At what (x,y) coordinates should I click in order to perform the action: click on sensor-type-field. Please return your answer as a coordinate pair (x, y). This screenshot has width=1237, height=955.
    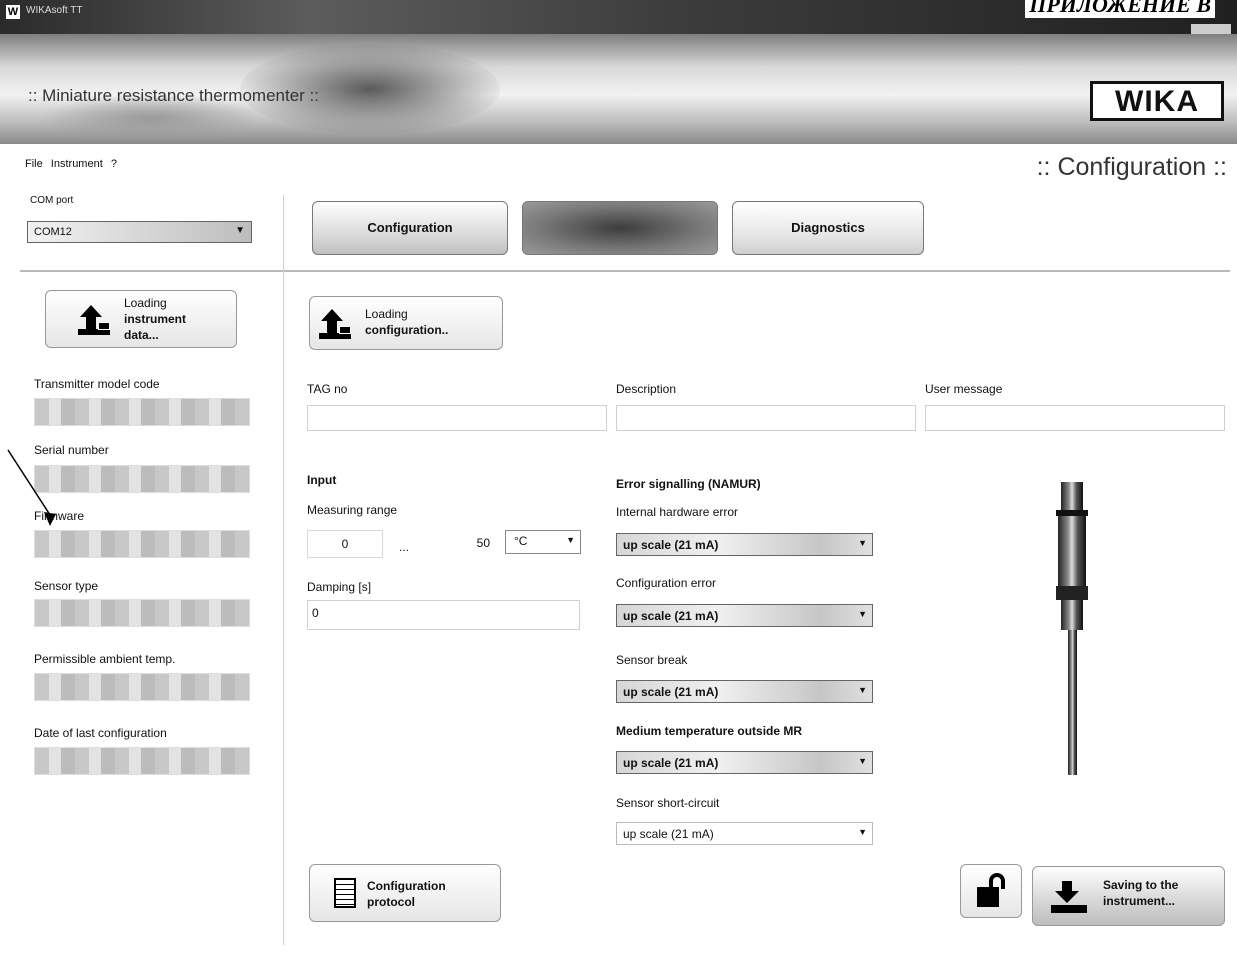
    Looking at the image, I should click on (142, 613).